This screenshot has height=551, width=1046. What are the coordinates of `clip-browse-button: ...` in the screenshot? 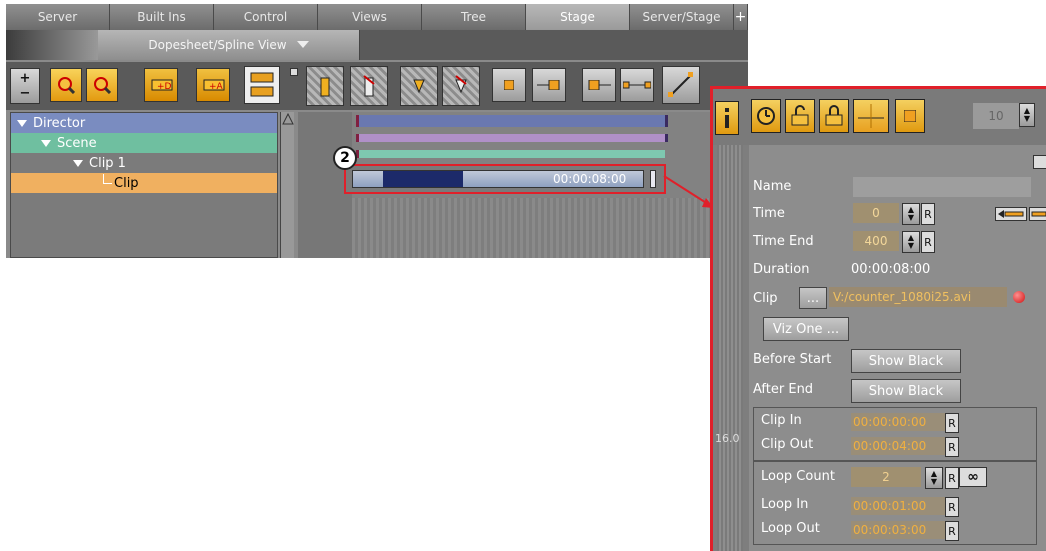 It's located at (813, 298).